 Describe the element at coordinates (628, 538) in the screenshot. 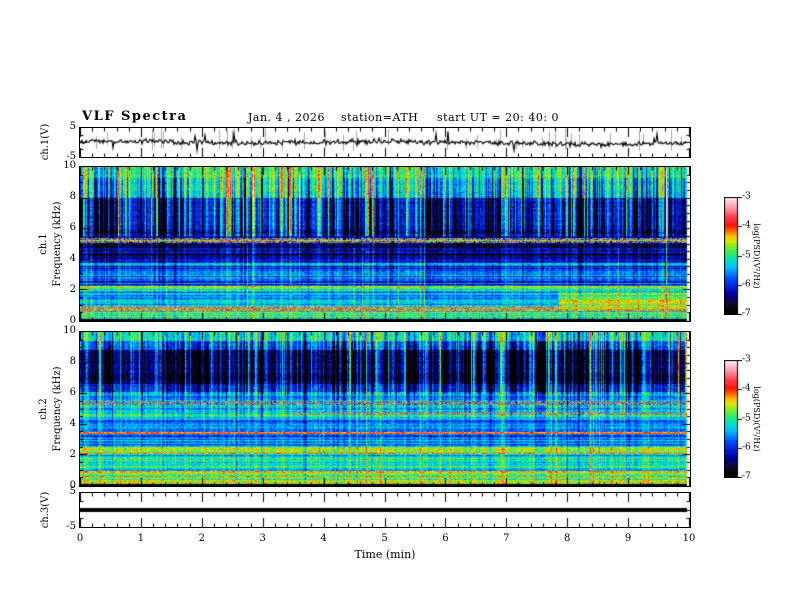

I see `x-tick-label: 9` at that location.